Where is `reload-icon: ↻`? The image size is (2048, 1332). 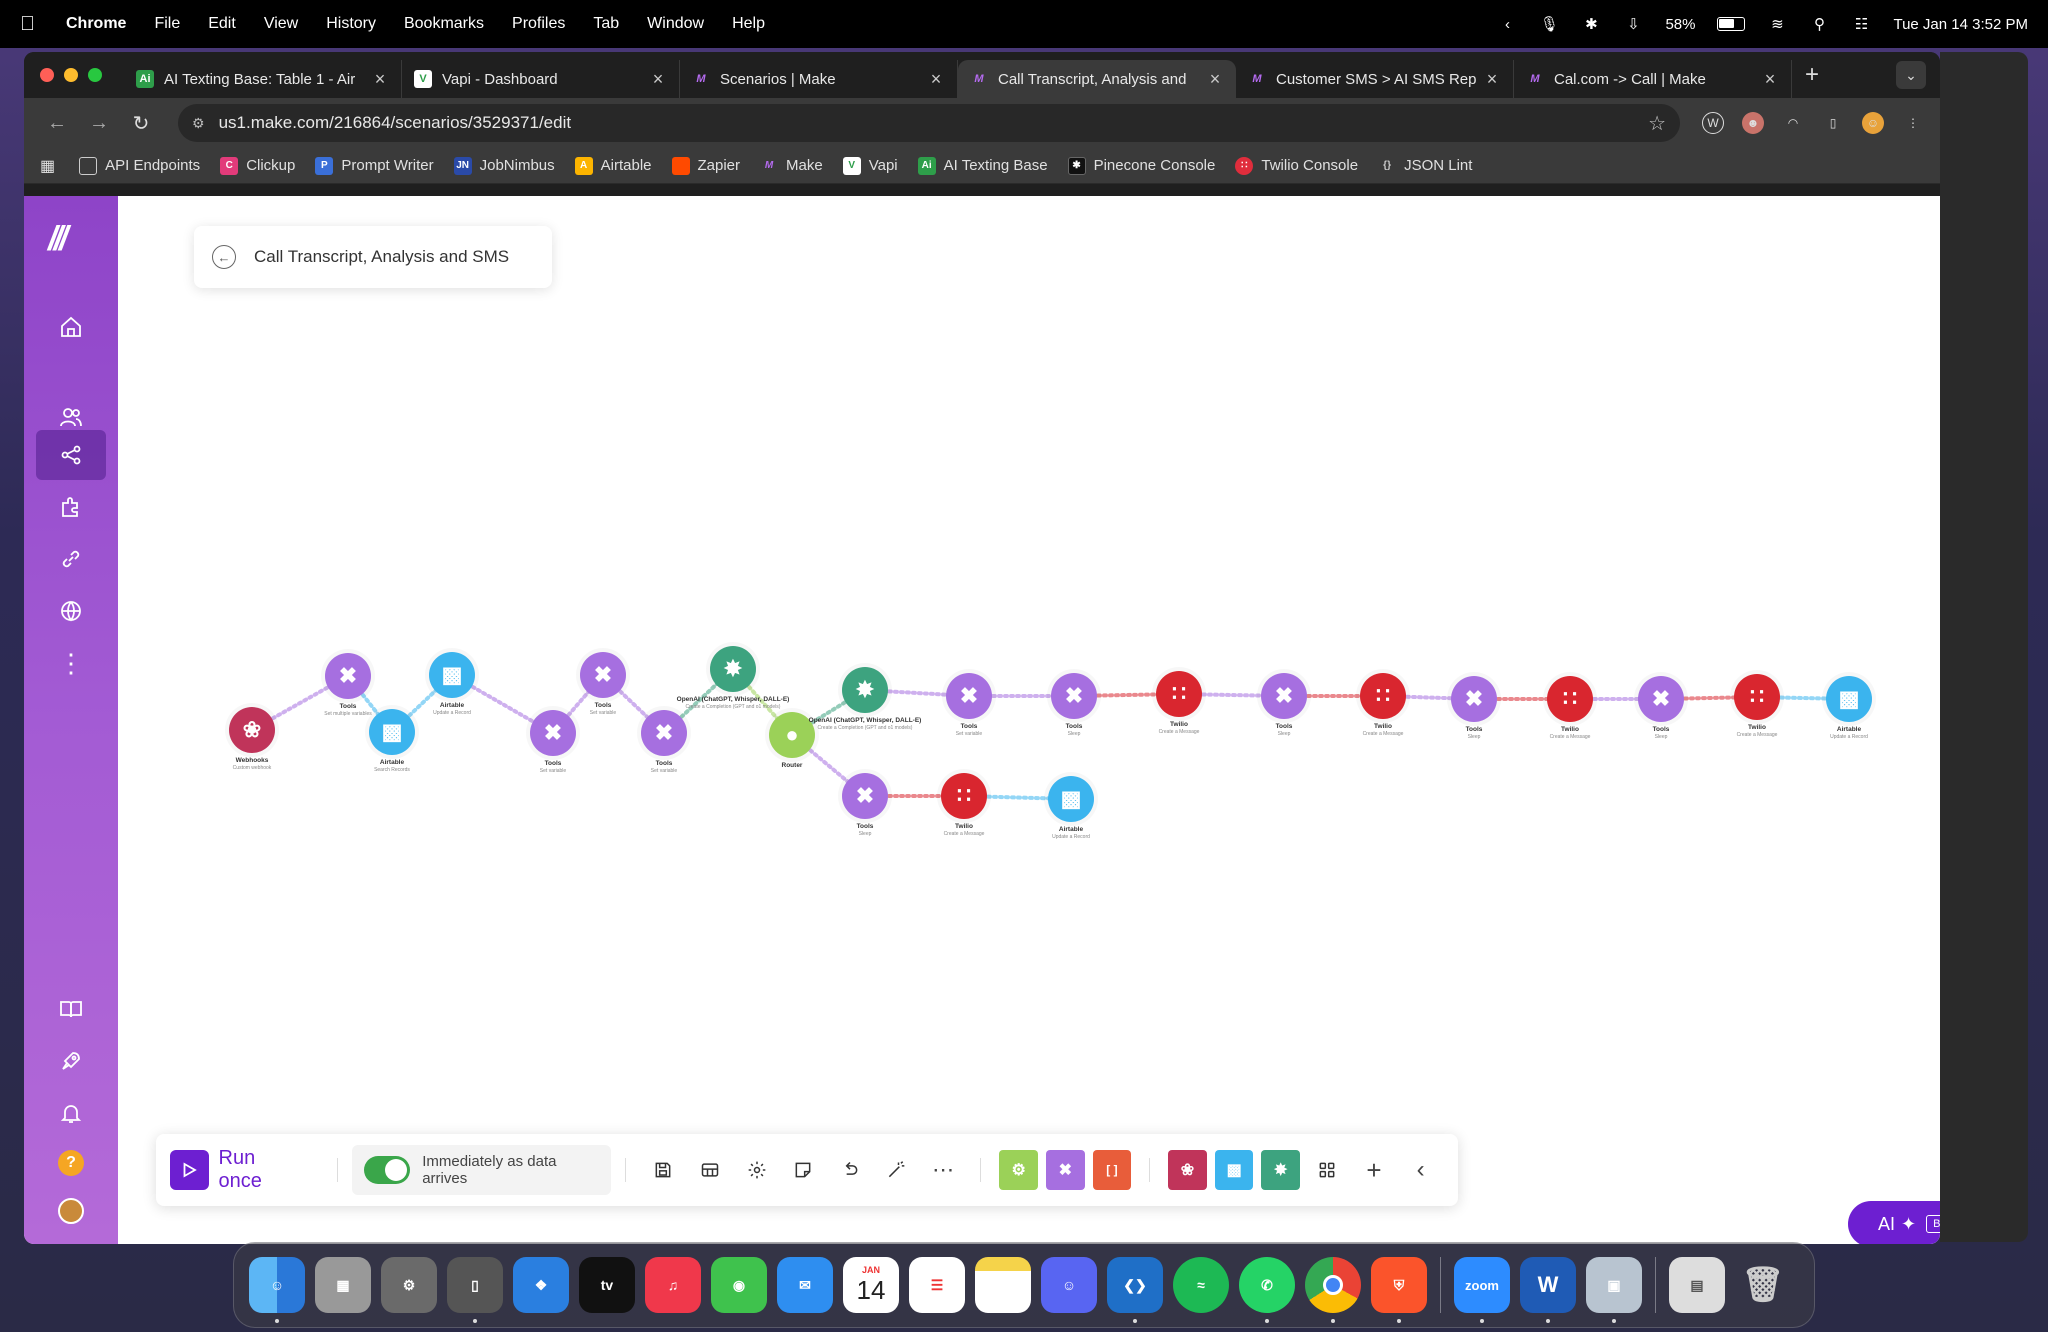 reload-icon: ↻ is located at coordinates (141, 123).